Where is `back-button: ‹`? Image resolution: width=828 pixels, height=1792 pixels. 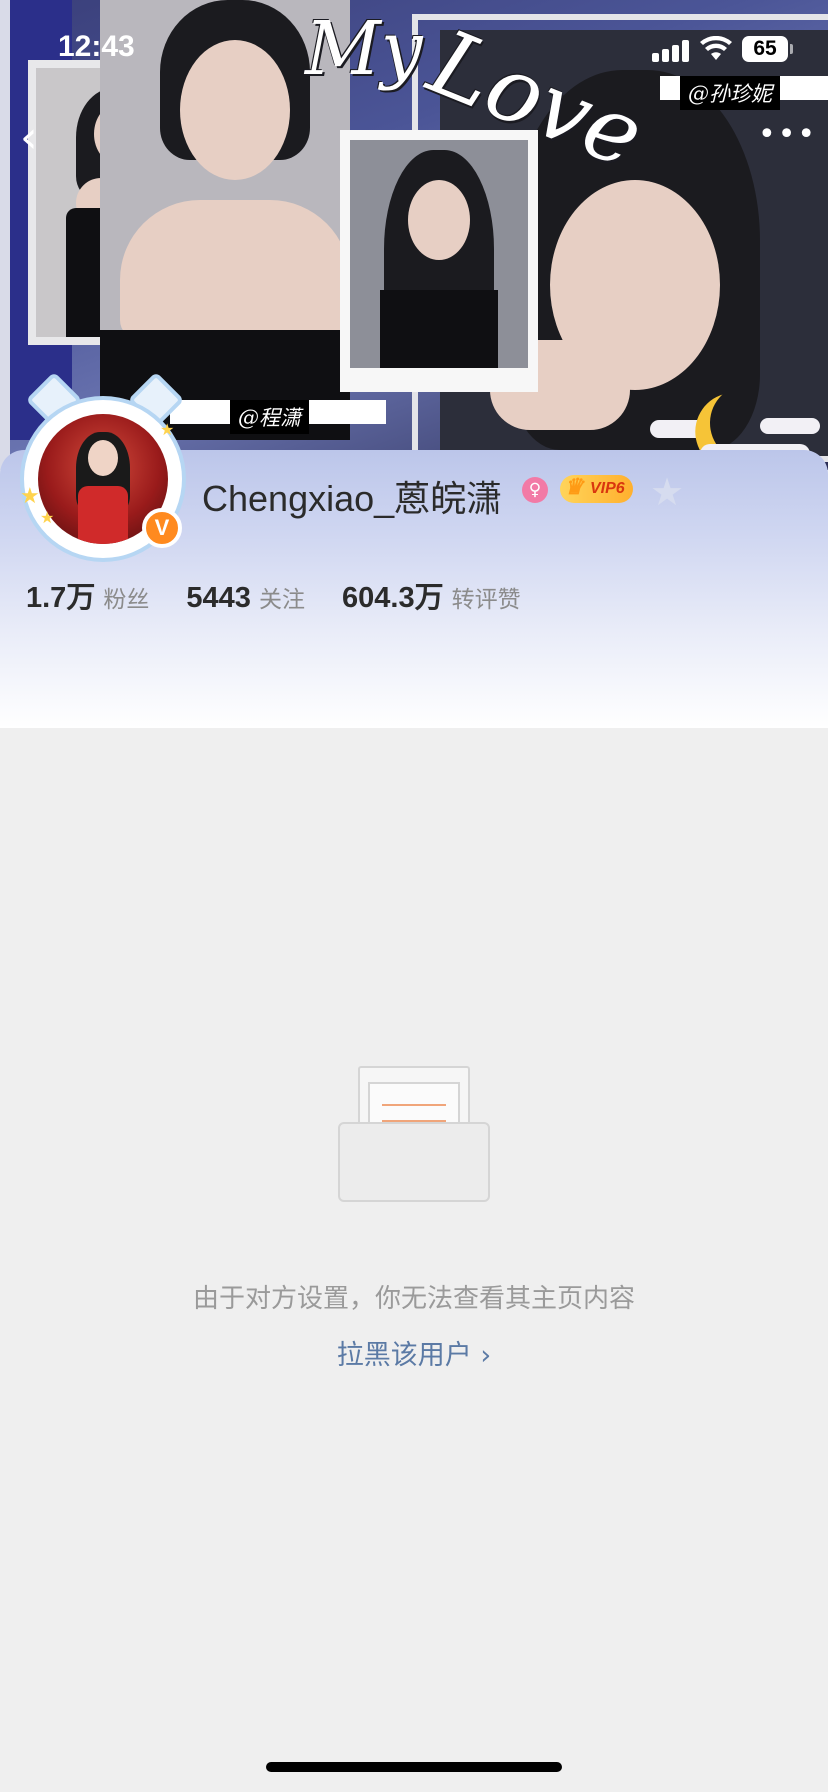 back-button: ‹ is located at coordinates (37, 139).